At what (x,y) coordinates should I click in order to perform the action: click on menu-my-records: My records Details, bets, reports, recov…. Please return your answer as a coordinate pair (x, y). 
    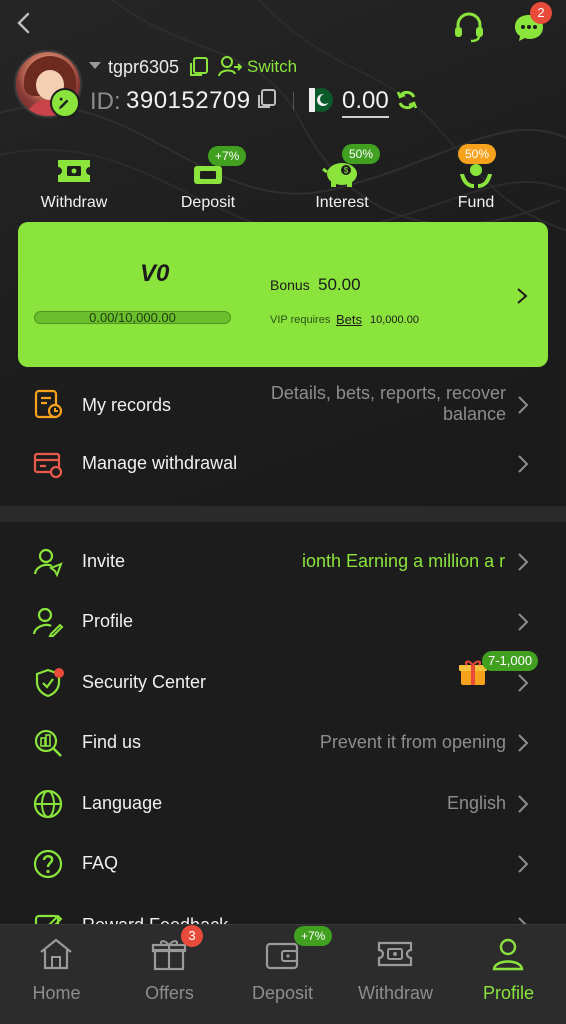
    Looking at the image, I should click on (283, 405).